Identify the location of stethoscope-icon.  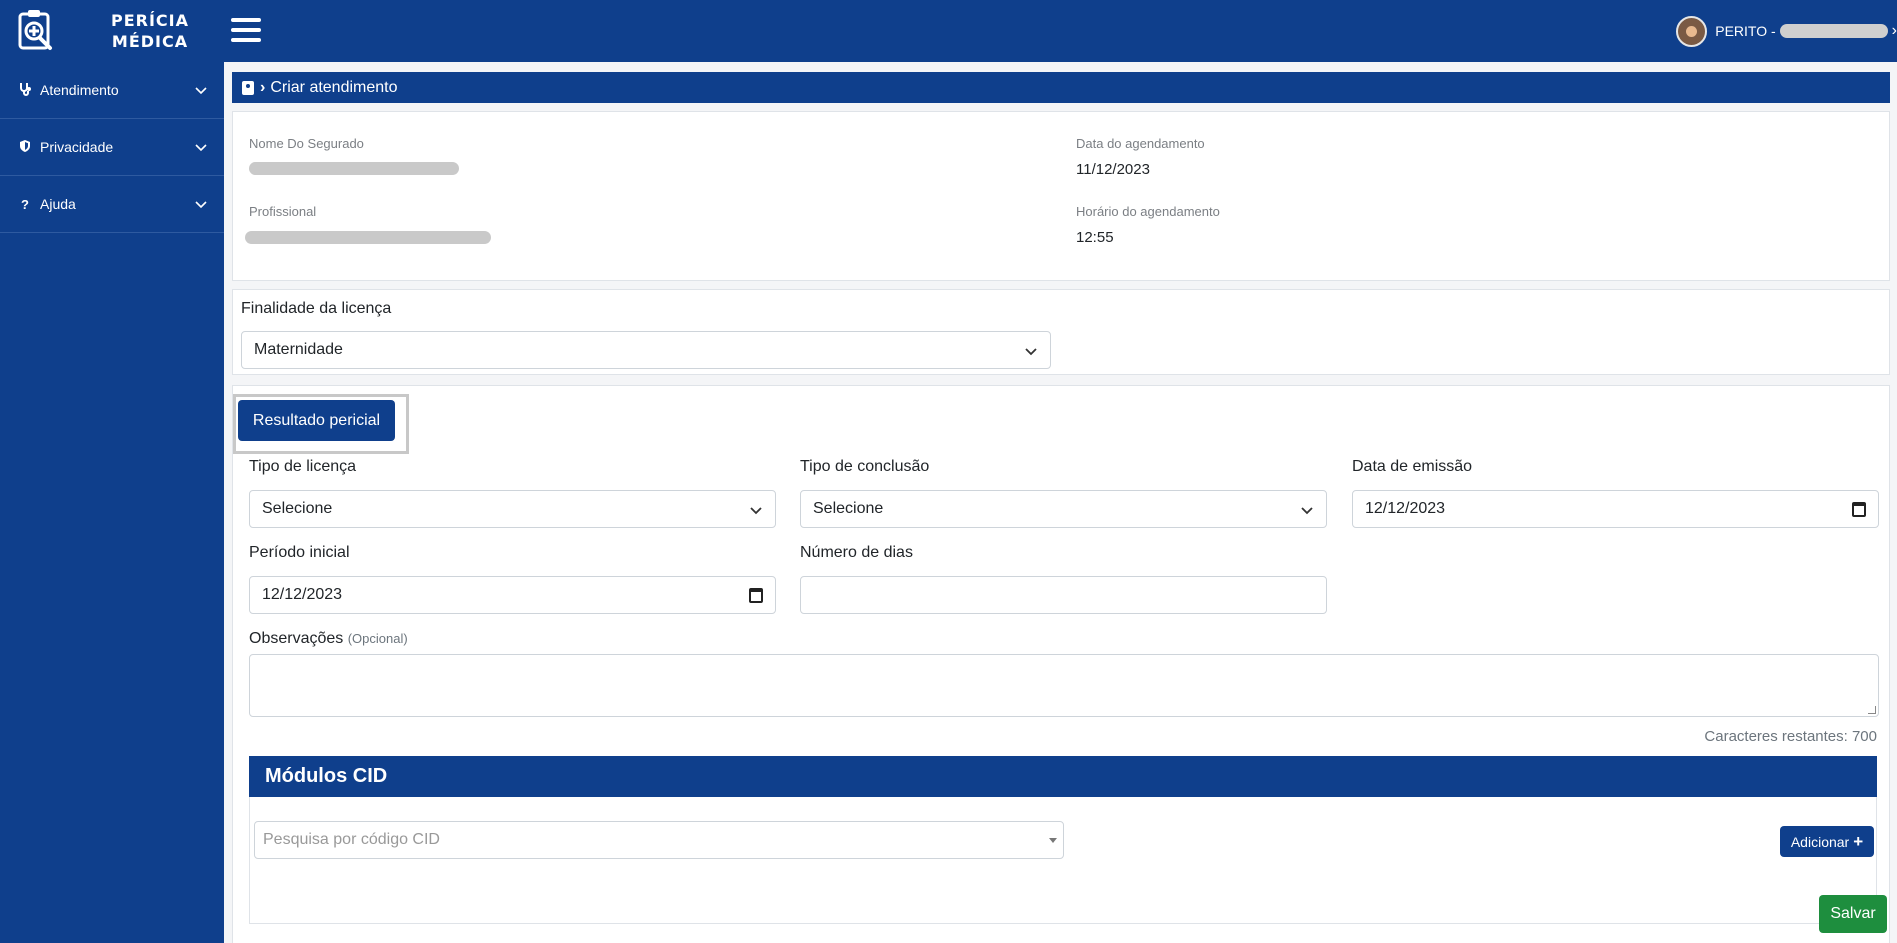
(25, 90).